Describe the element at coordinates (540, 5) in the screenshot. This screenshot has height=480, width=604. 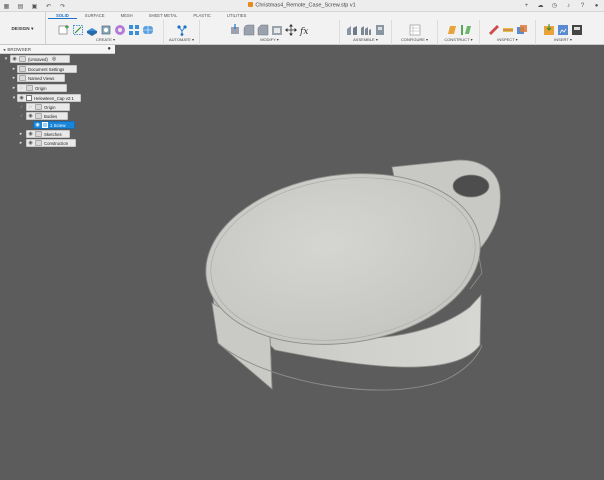
I see `cloud-icon: ☁` at that location.